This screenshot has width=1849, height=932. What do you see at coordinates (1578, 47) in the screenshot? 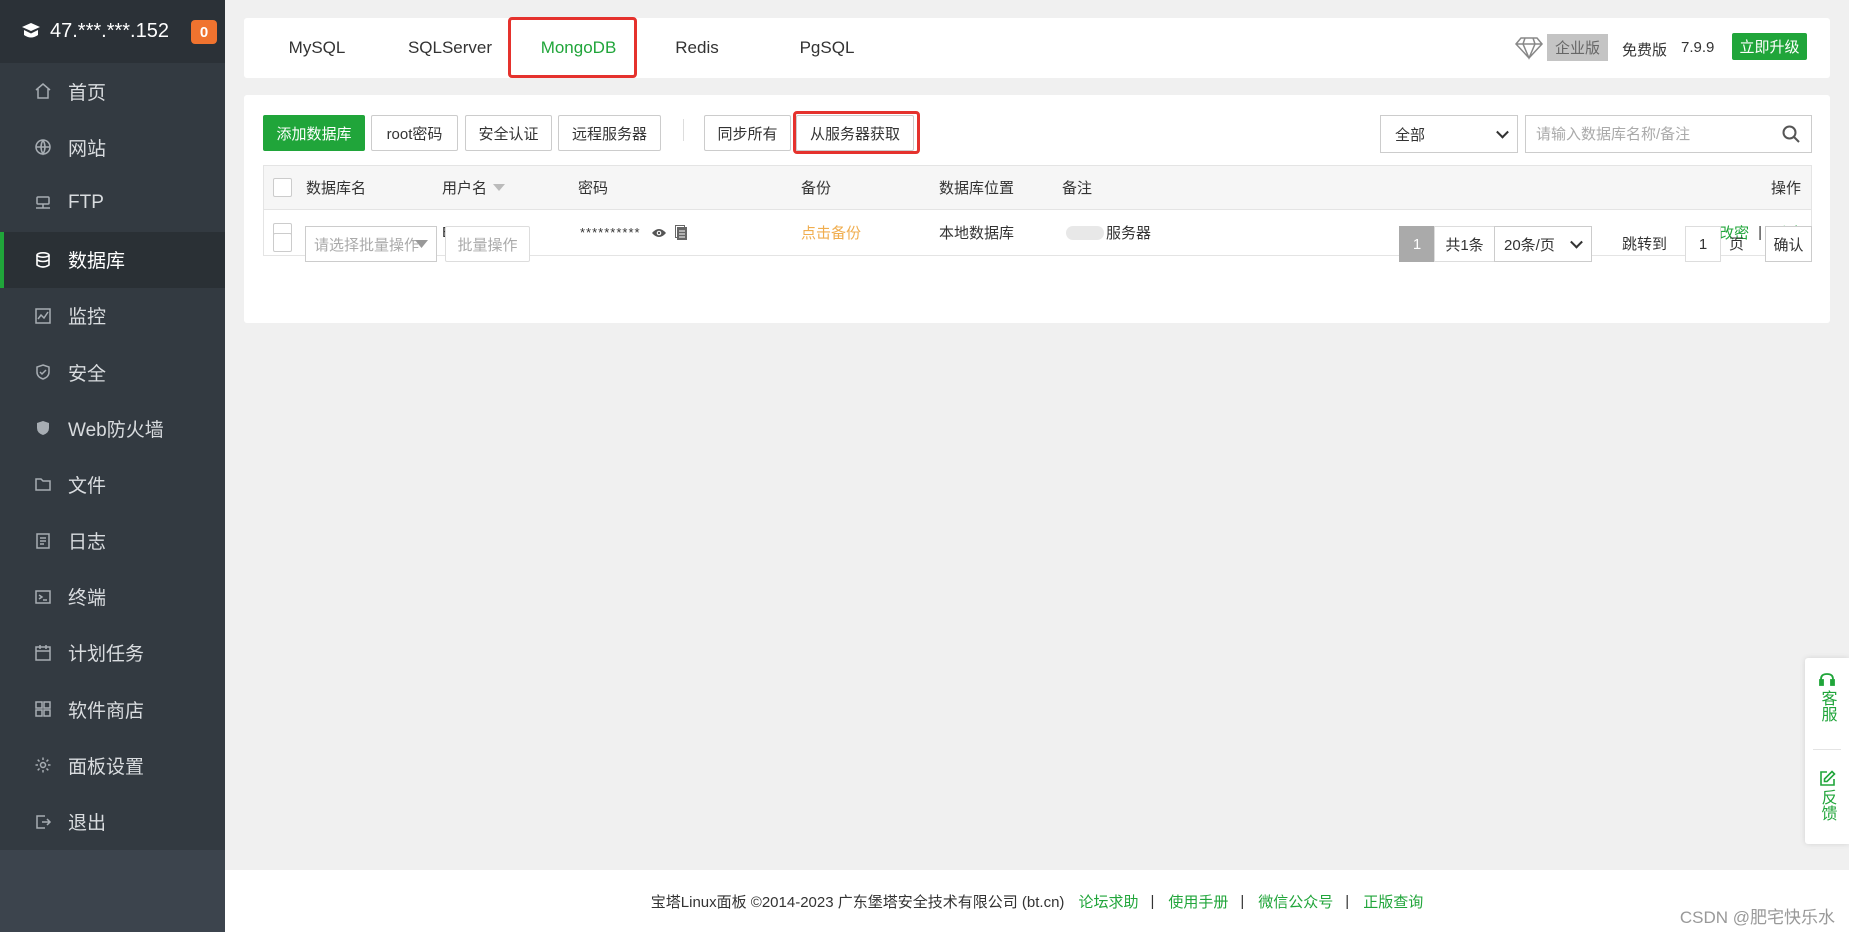
I see `enterprise-label: 企业版` at bounding box center [1578, 47].